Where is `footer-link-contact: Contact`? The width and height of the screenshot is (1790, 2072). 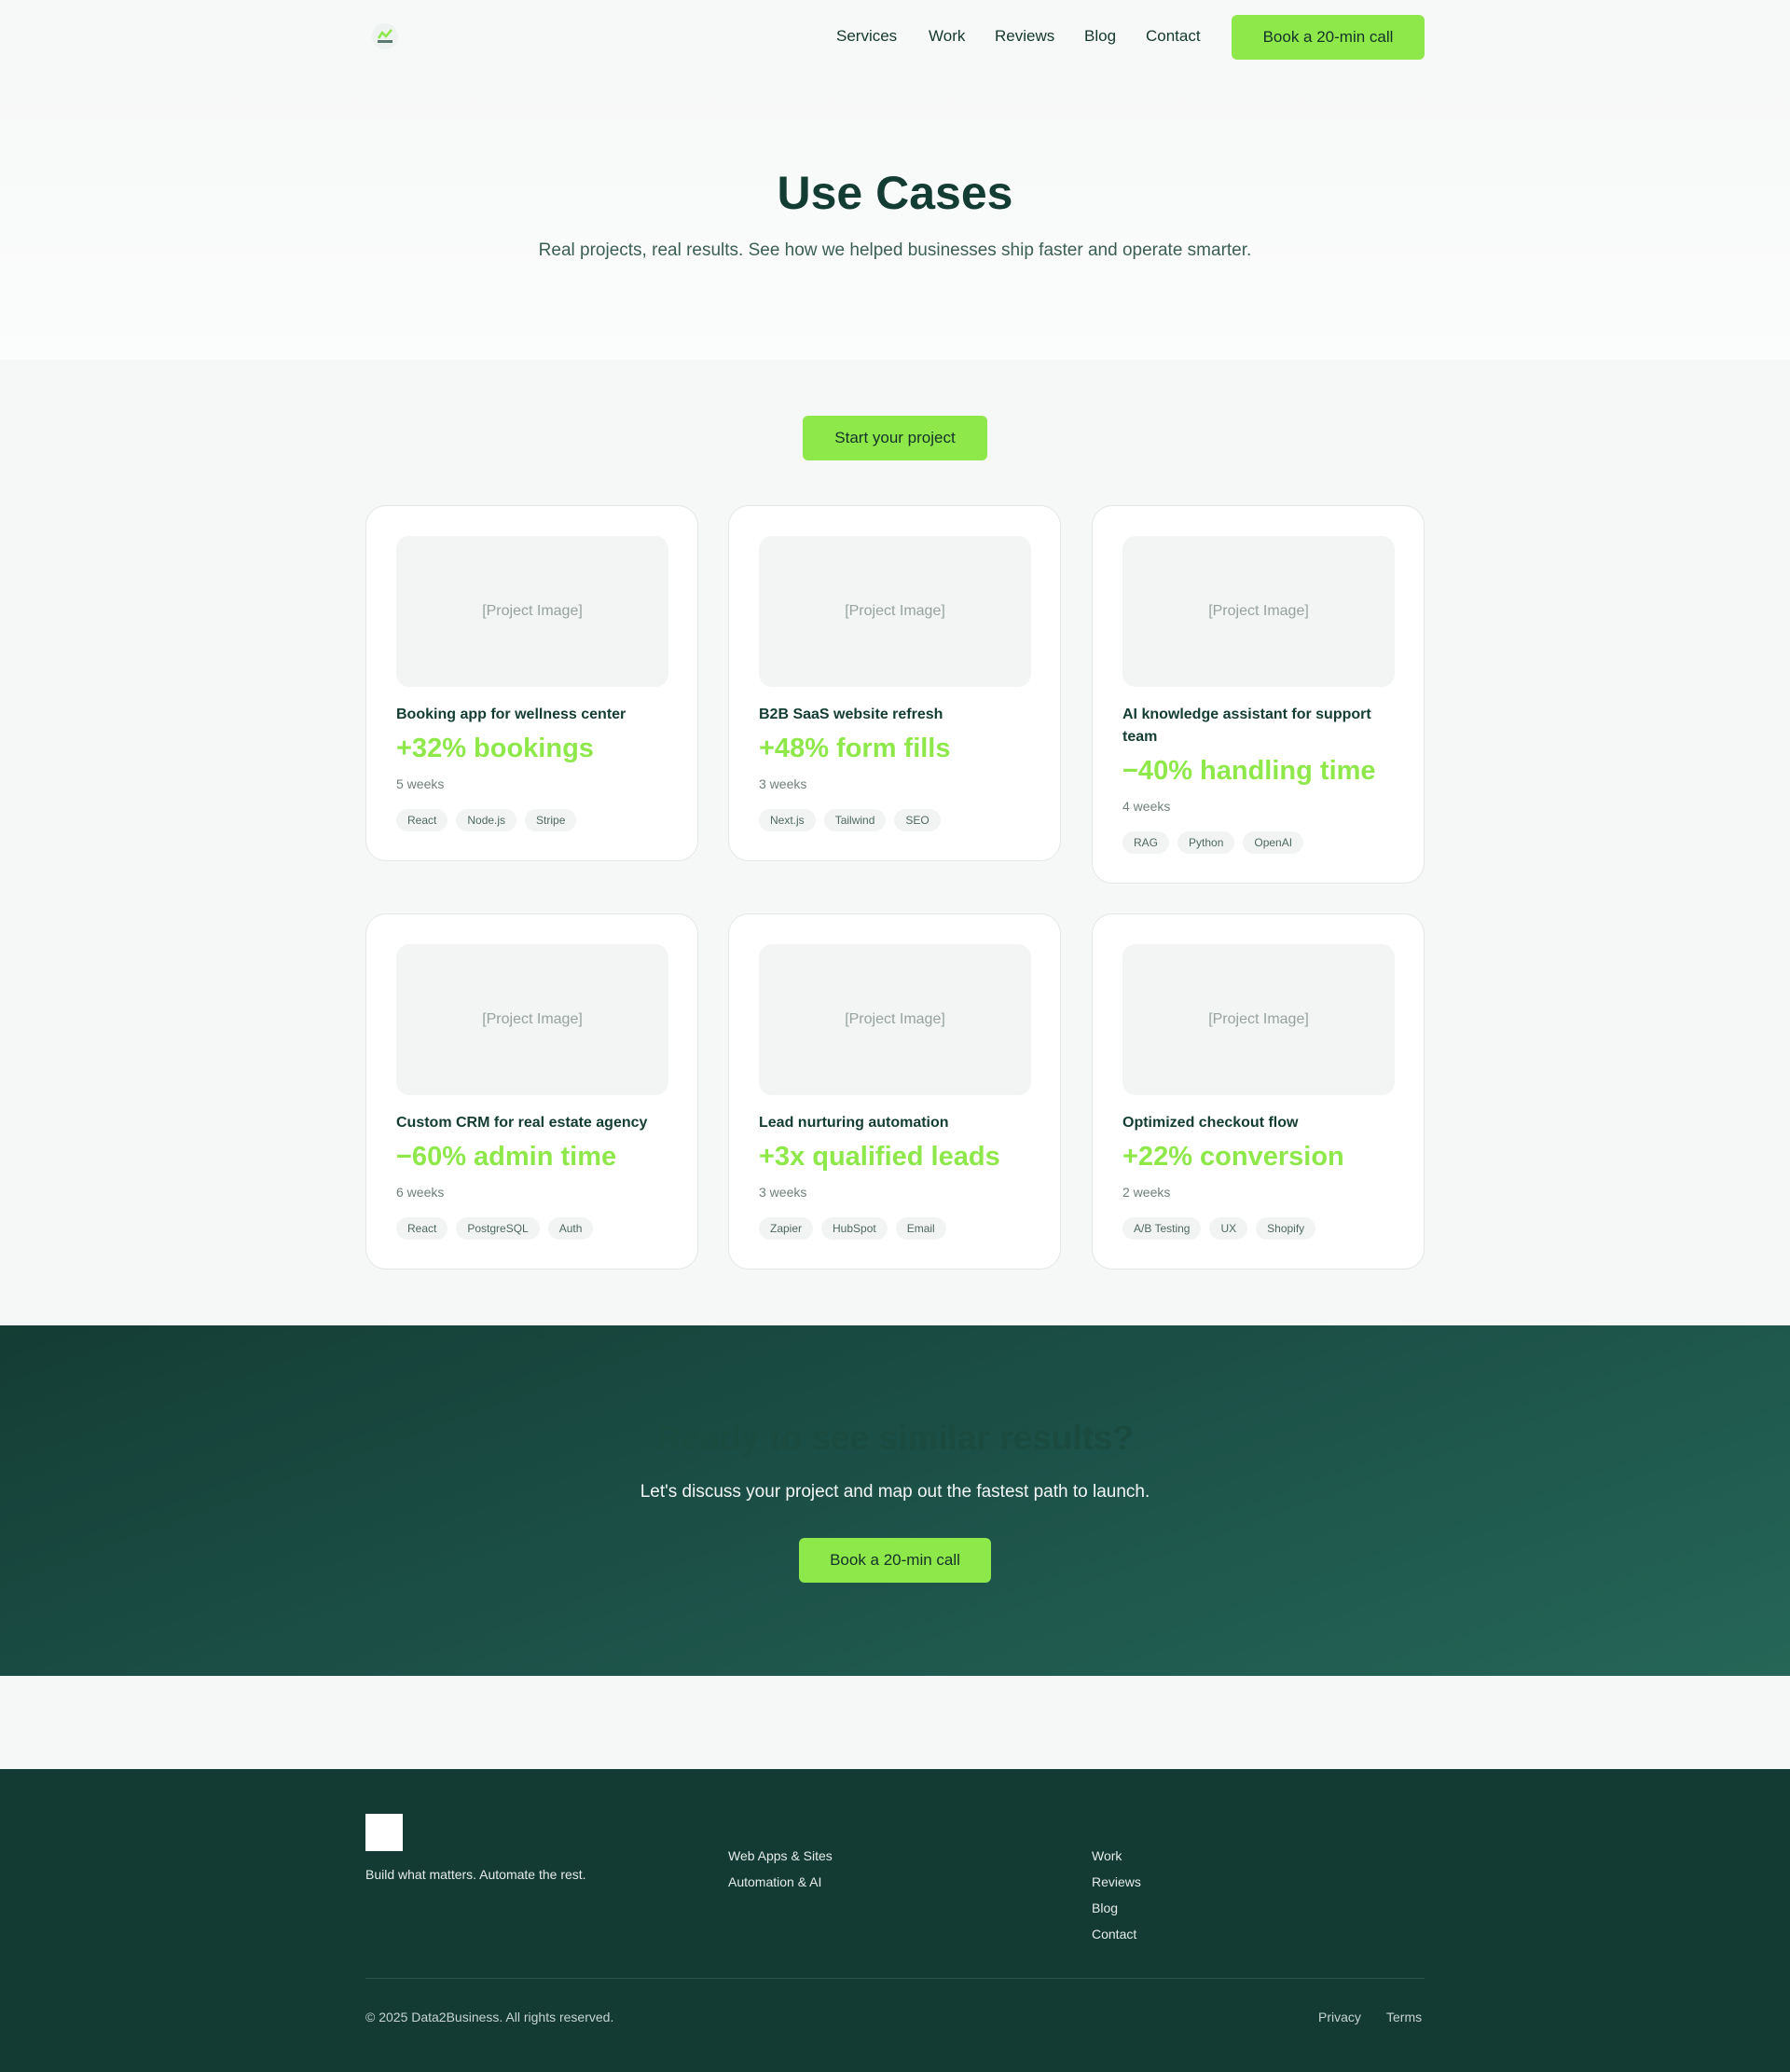 footer-link-contact: Contact is located at coordinates (1116, 1934).